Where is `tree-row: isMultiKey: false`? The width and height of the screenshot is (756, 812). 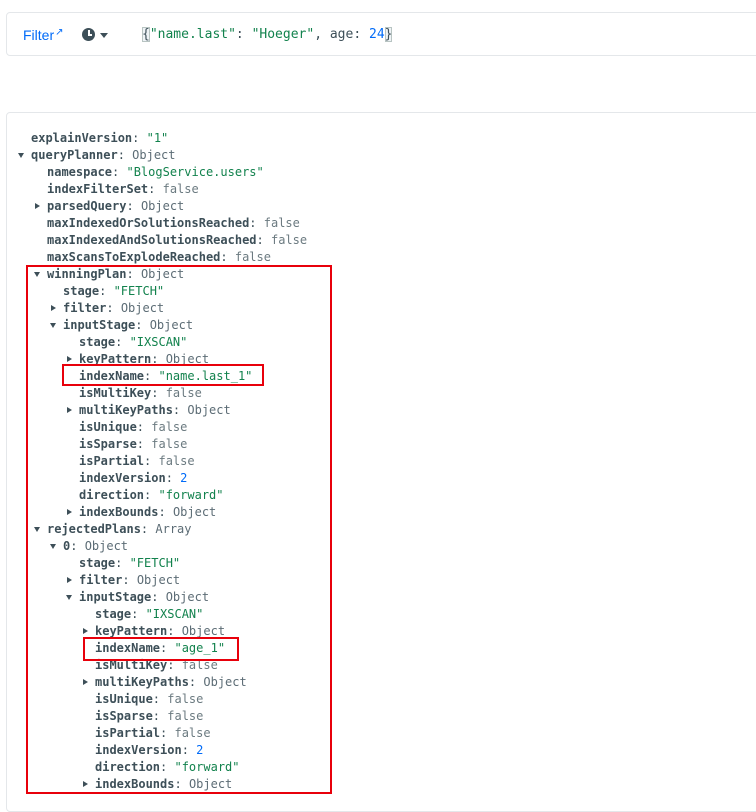 tree-row: isMultiKey: false is located at coordinates (156, 665).